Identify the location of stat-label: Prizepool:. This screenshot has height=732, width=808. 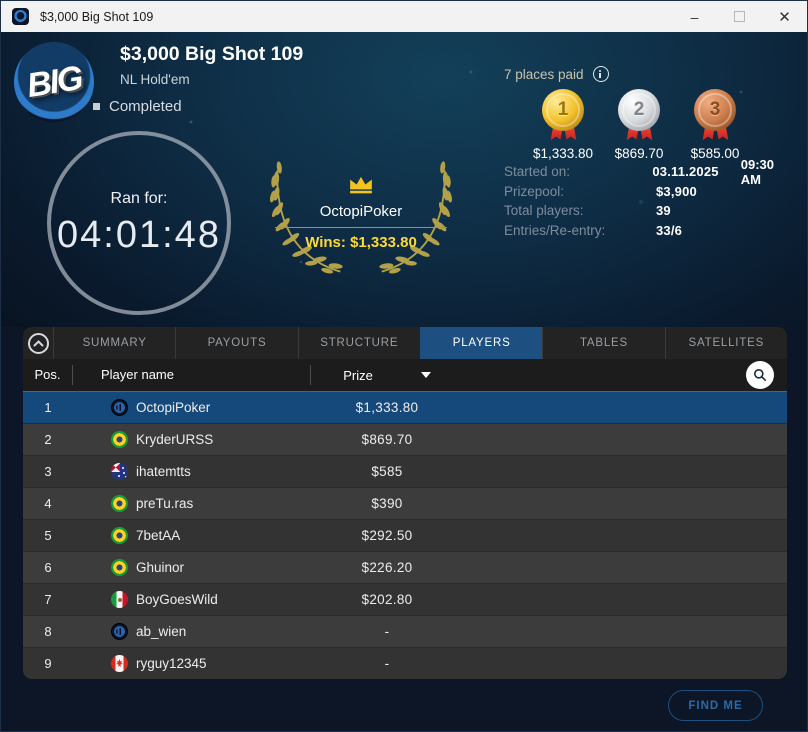
(534, 191).